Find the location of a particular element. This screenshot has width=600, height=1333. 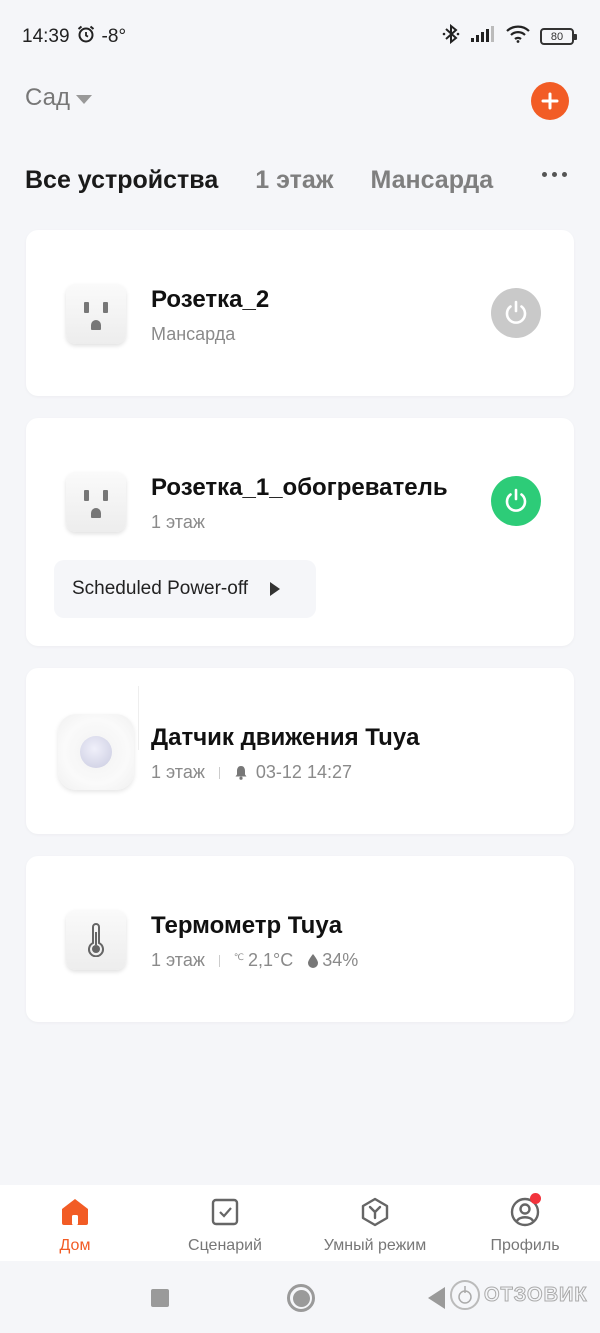

tab-attic: Мансарда is located at coordinates (431, 180).